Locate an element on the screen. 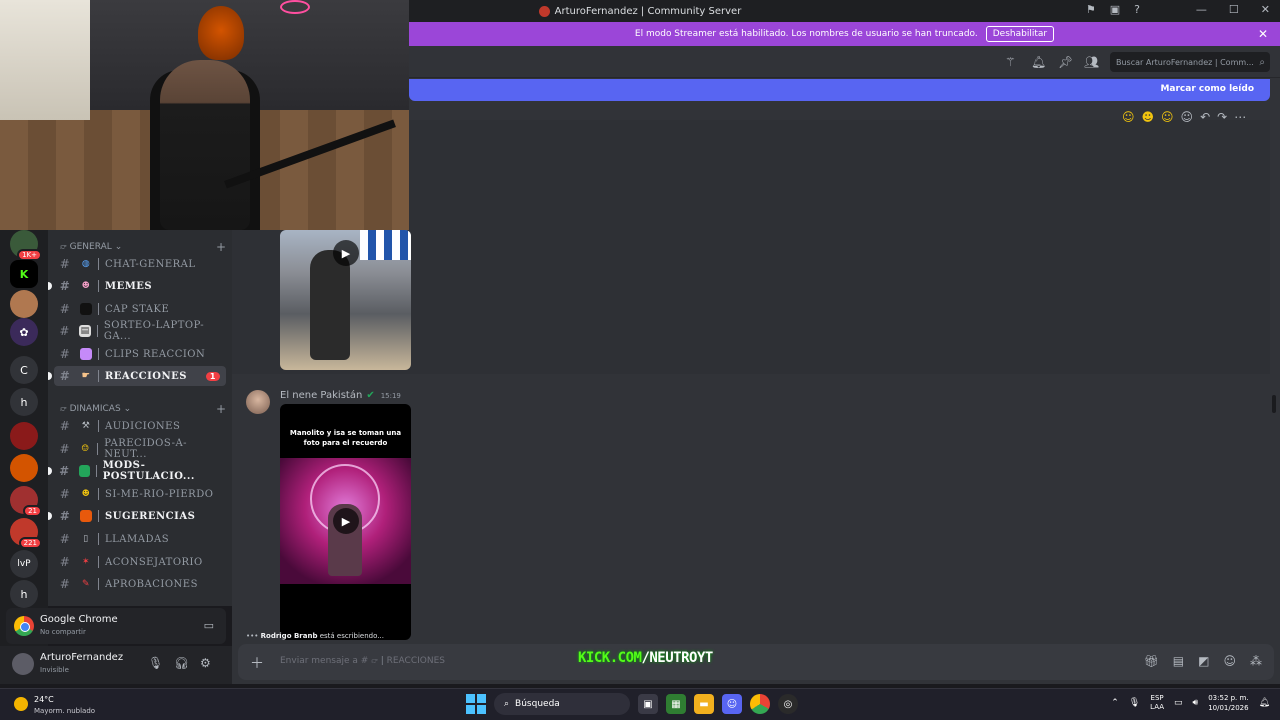  video-attachment-1: ▶ is located at coordinates (345, 300).